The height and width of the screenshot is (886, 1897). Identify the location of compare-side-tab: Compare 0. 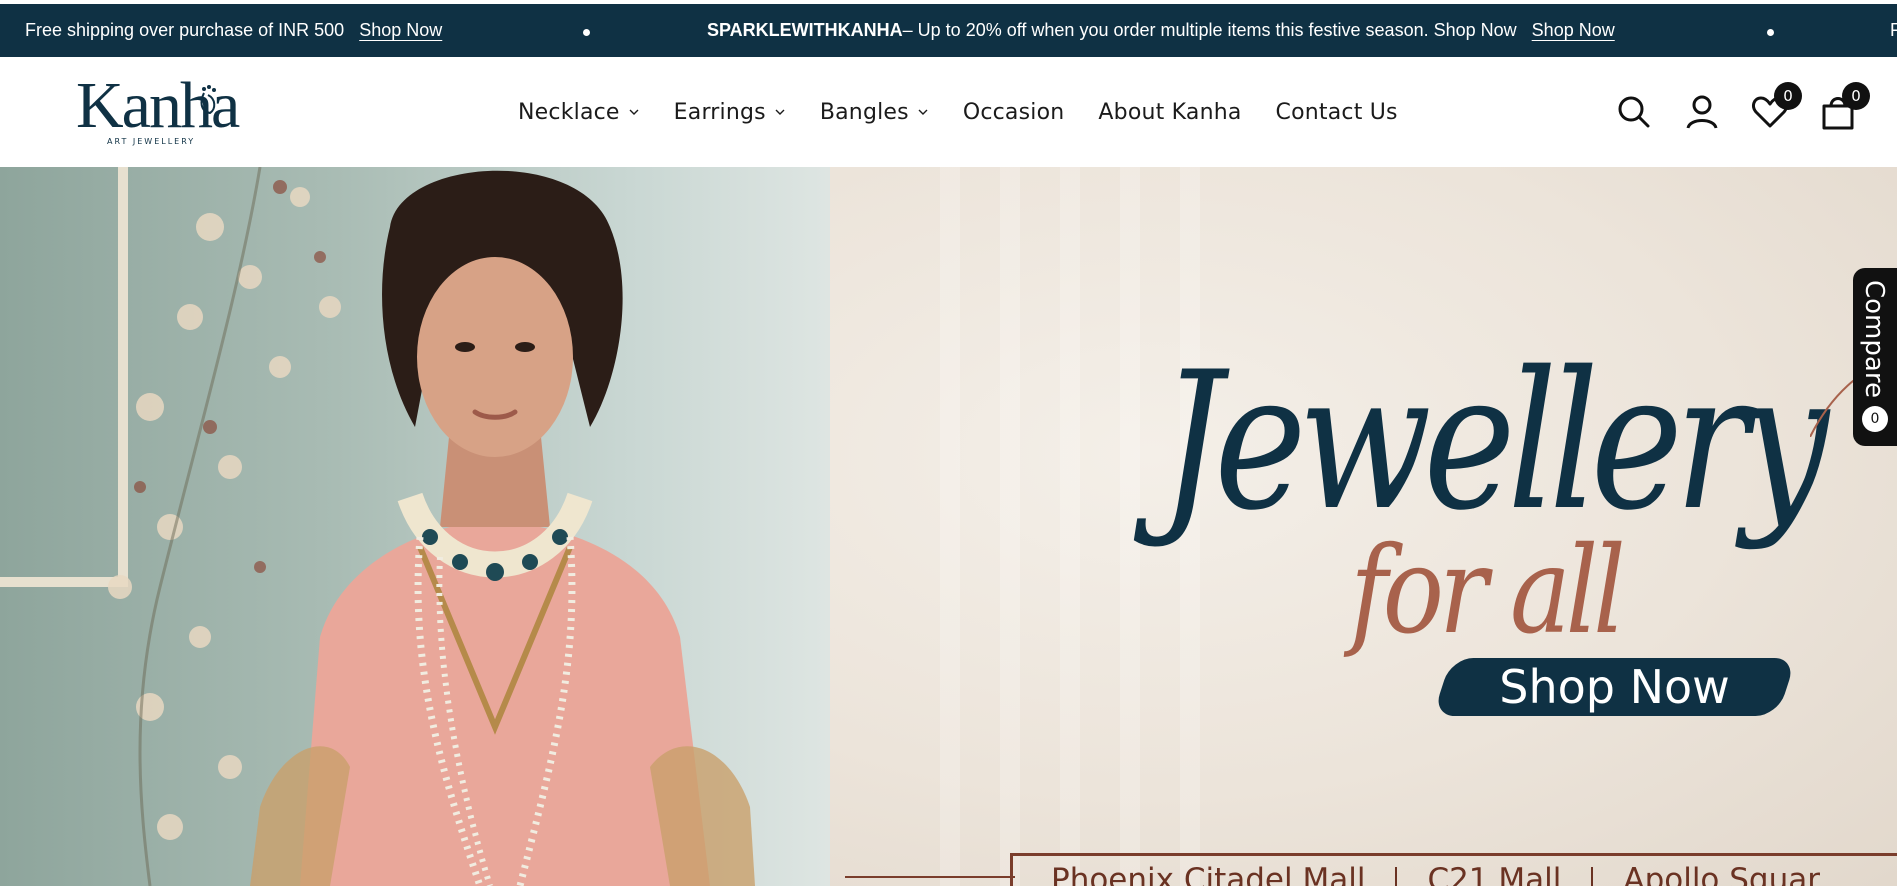
(1875, 357).